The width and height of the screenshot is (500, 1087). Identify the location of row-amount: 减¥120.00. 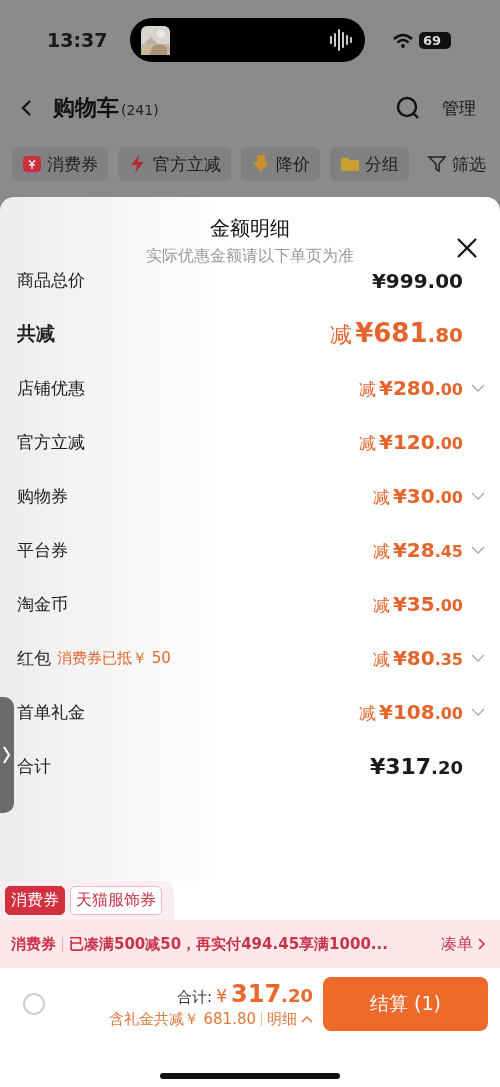
(411, 442).